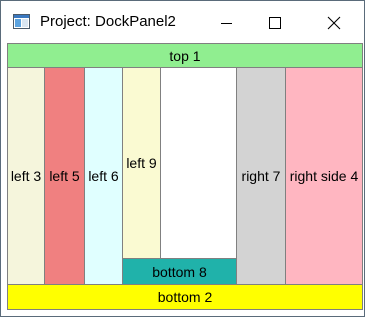  I want to click on panel-bottom-8-label: bottom 8, so click(179, 271).